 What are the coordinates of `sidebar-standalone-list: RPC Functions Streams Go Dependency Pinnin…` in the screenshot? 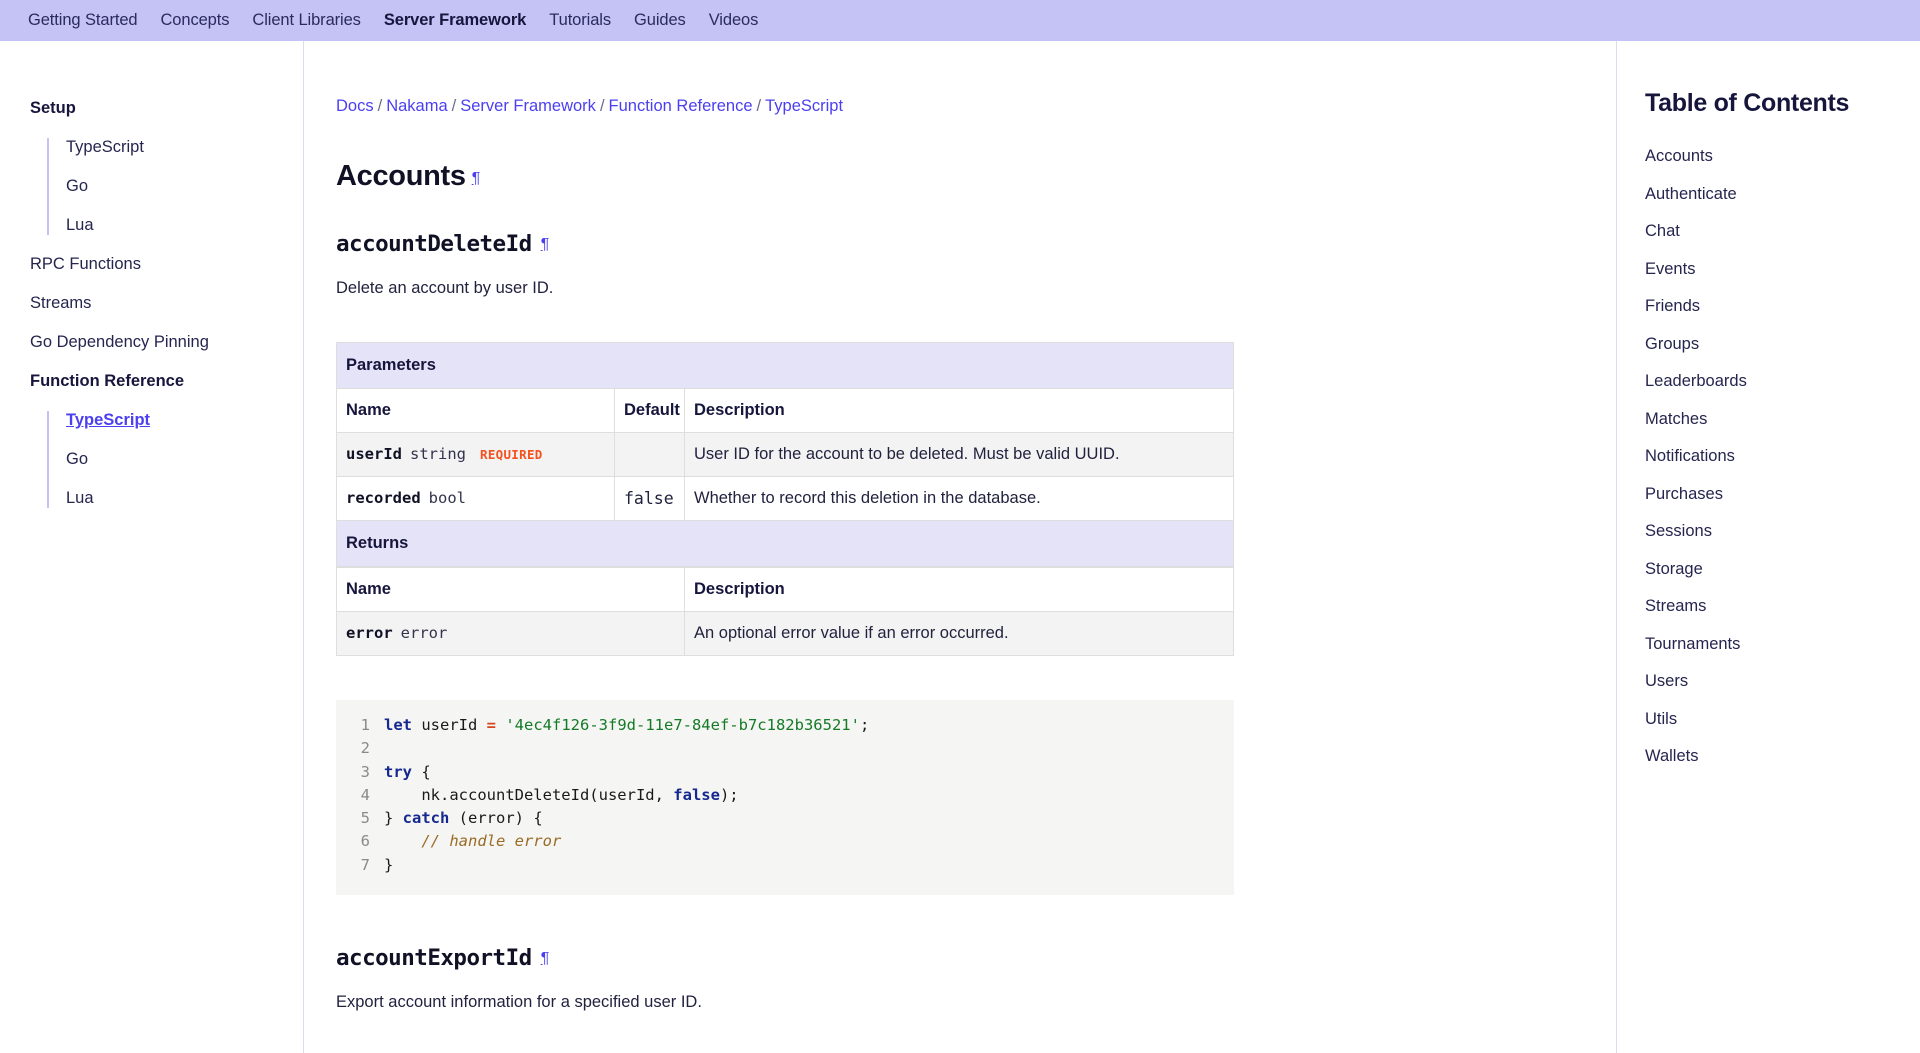 It's located at (151, 303).